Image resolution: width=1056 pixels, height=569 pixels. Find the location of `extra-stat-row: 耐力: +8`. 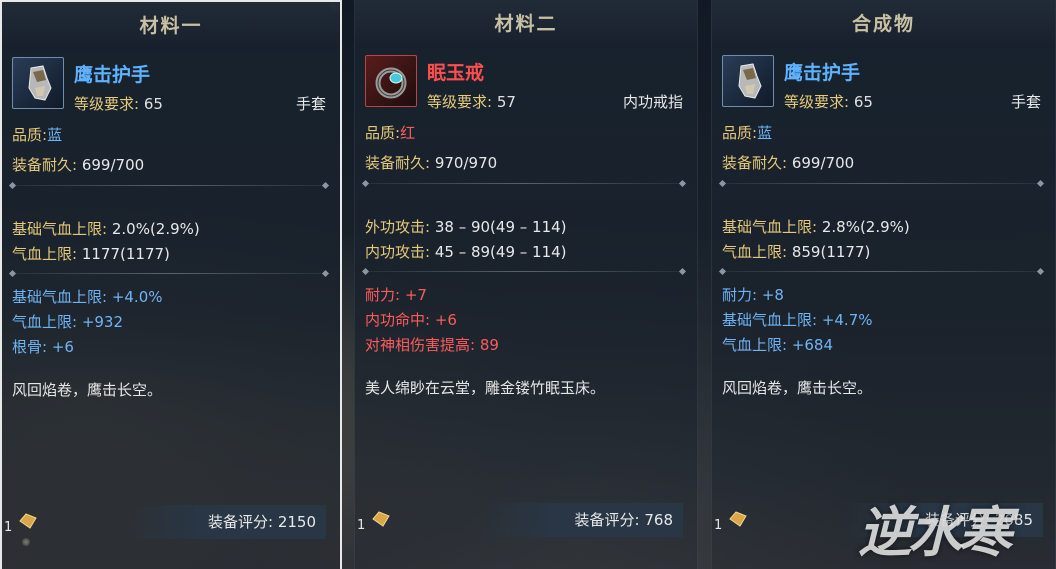

extra-stat-row: 耐力: +8 is located at coordinates (753, 295).